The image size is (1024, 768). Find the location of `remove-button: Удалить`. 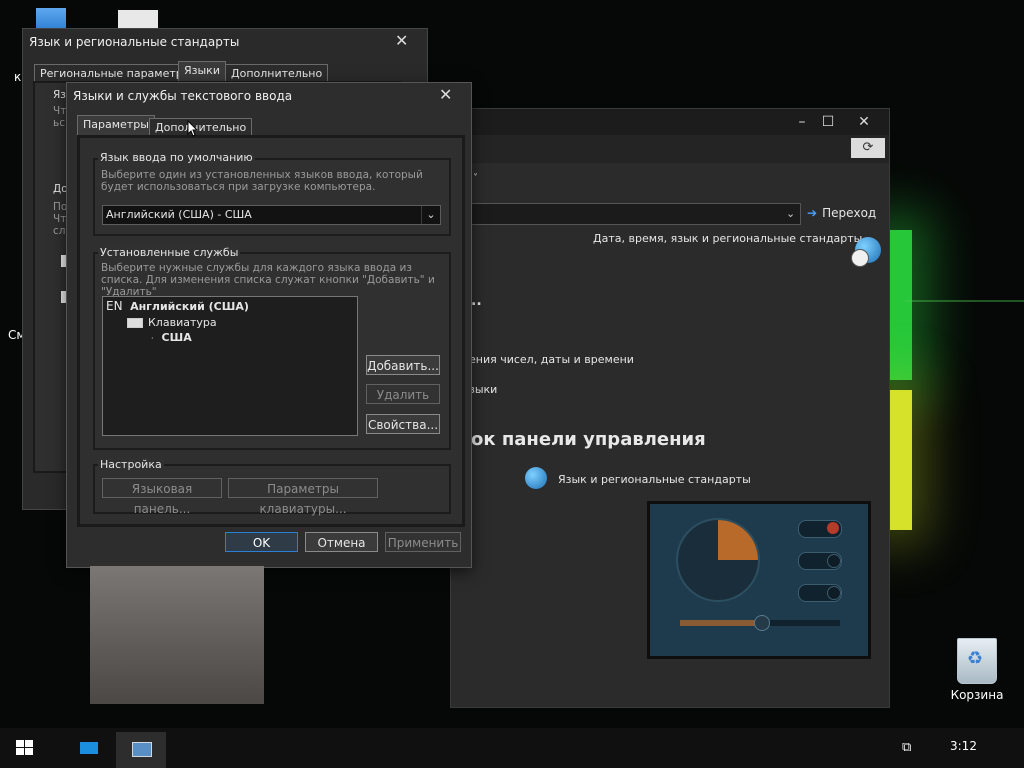

remove-button: Удалить is located at coordinates (403, 394).